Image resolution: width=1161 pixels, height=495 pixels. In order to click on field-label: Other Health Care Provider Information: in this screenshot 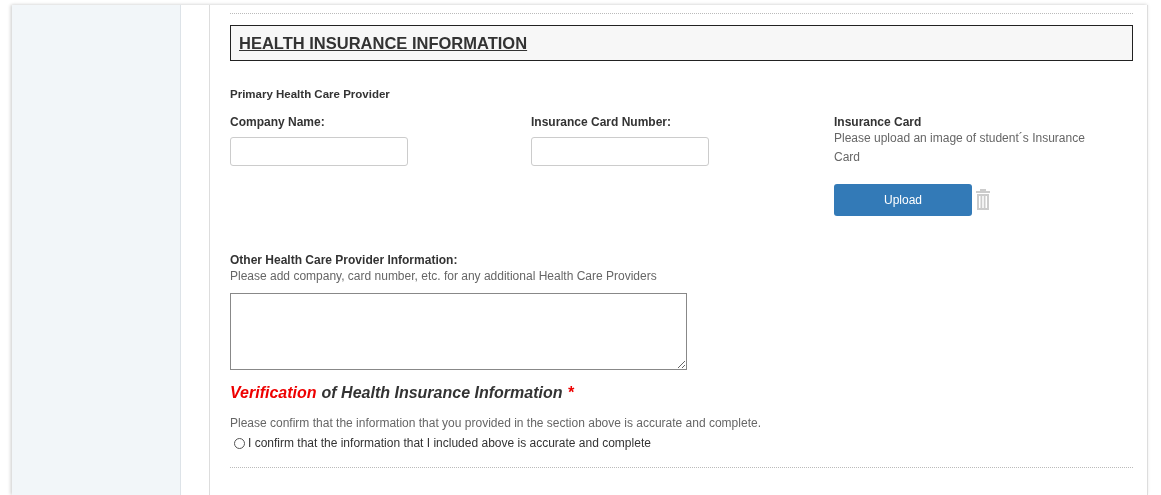, I will do `click(344, 260)`.